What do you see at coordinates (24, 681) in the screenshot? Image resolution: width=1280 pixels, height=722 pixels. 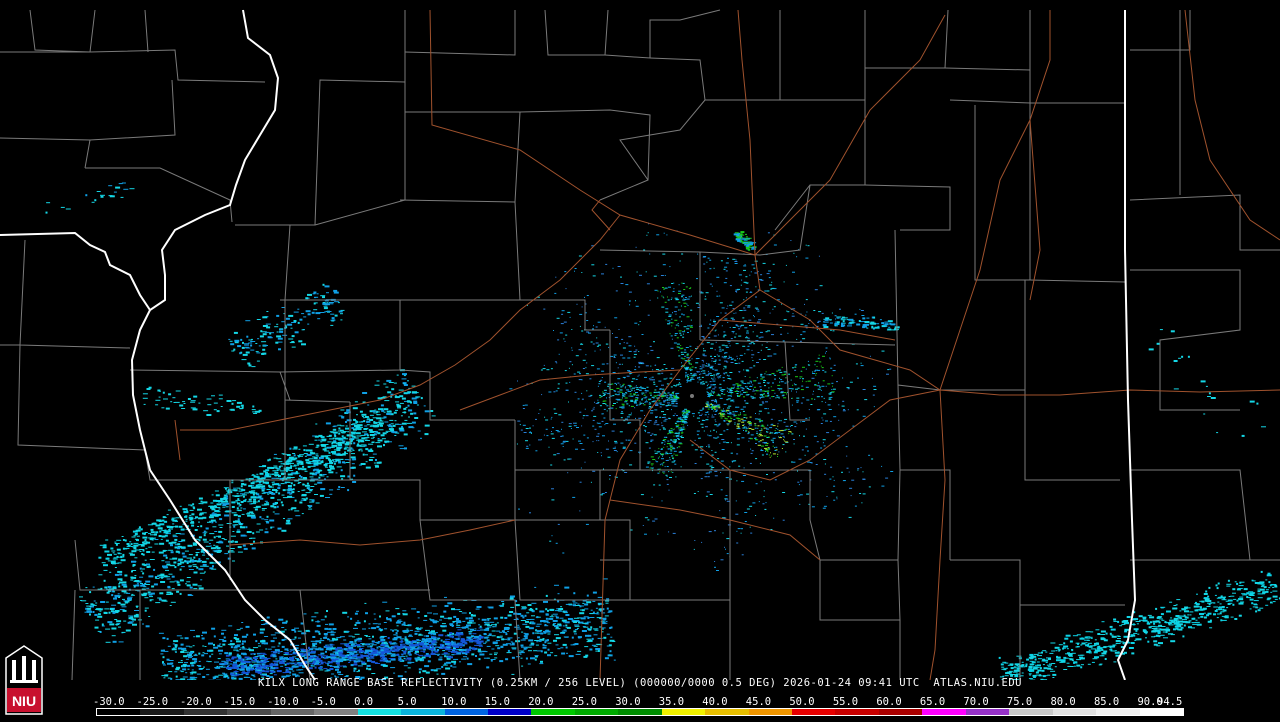 I see `niu-logo: NIU` at bounding box center [24, 681].